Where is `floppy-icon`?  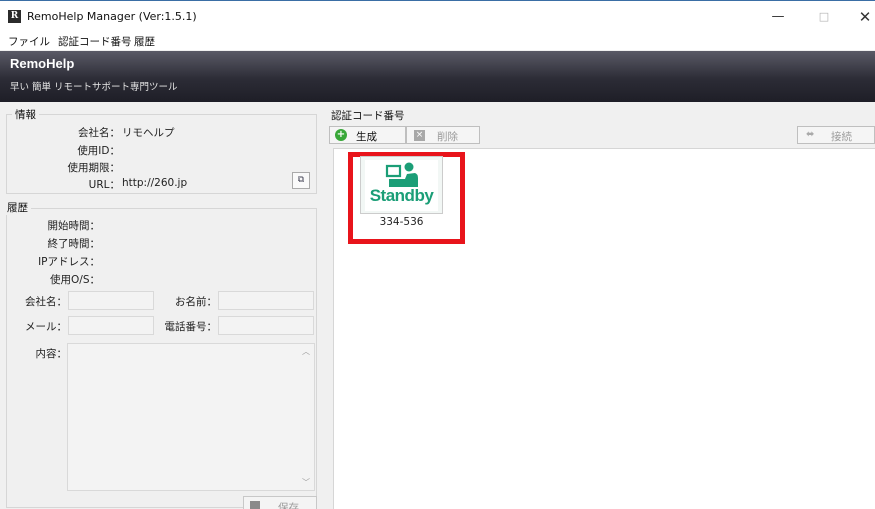 floppy-icon is located at coordinates (255, 505).